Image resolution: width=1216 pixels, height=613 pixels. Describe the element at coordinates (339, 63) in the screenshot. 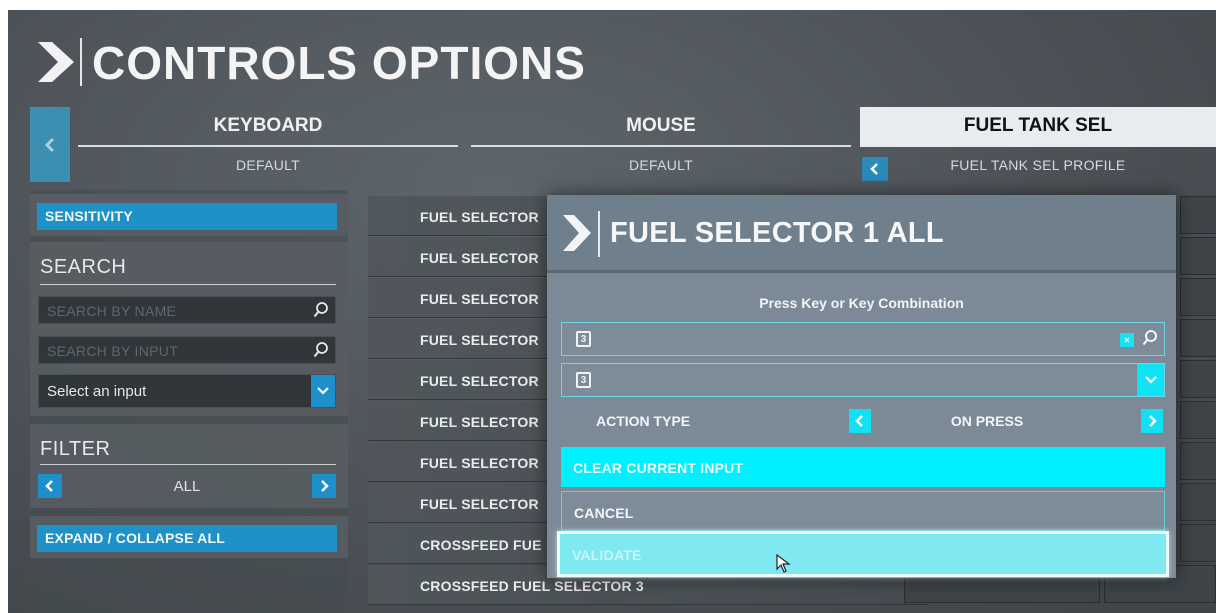

I see `page-title: CONTROLS OPTIONS` at that location.